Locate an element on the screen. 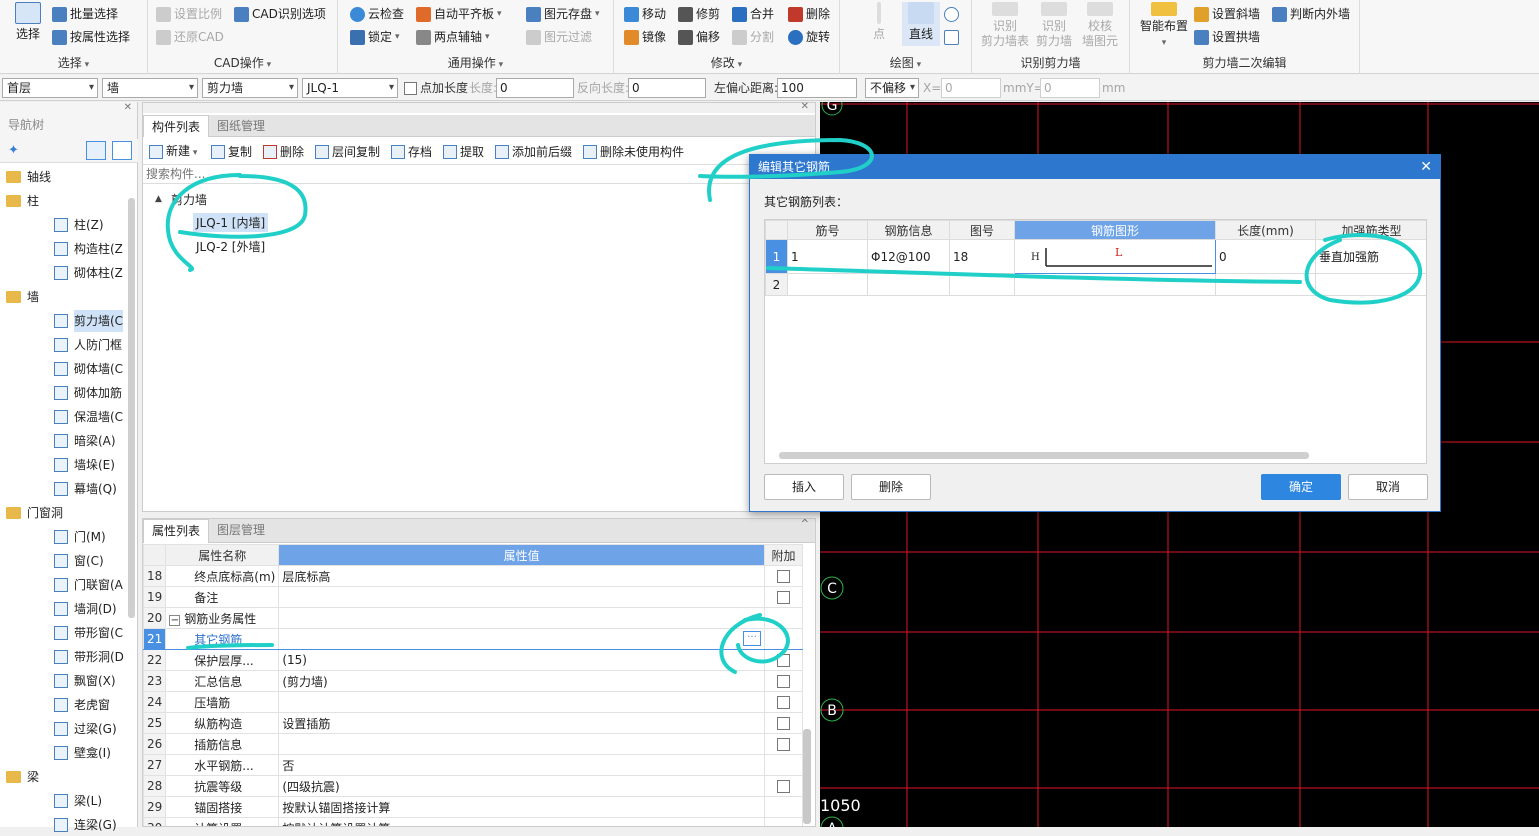 Image resolution: width=1539 pixels, height=836 pixels. cad-options-button: CAD识别选项 is located at coordinates (280, 14).